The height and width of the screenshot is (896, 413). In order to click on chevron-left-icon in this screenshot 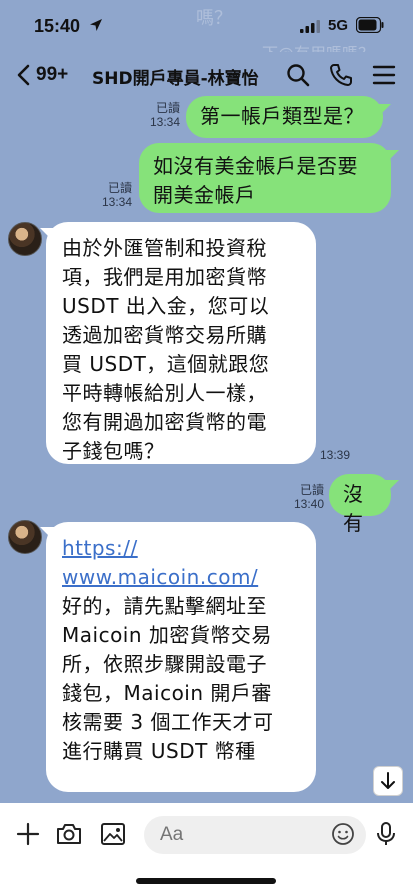, I will do `click(24, 75)`.